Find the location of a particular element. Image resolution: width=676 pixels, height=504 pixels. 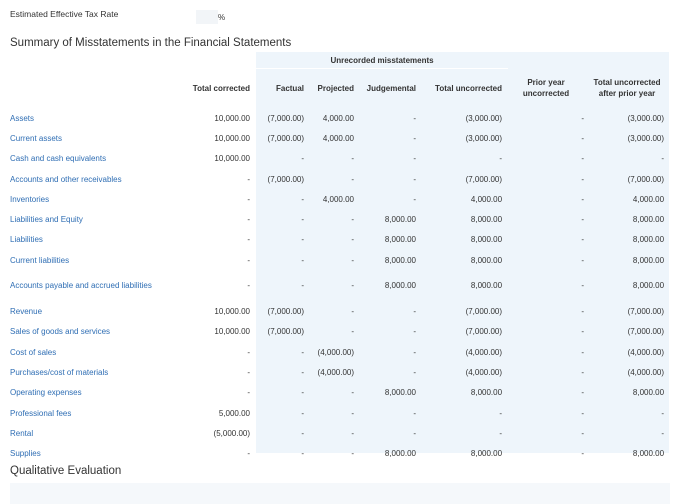

effective-tax-rate-label: Estimated Effective Tax Rate is located at coordinates (64, 14).